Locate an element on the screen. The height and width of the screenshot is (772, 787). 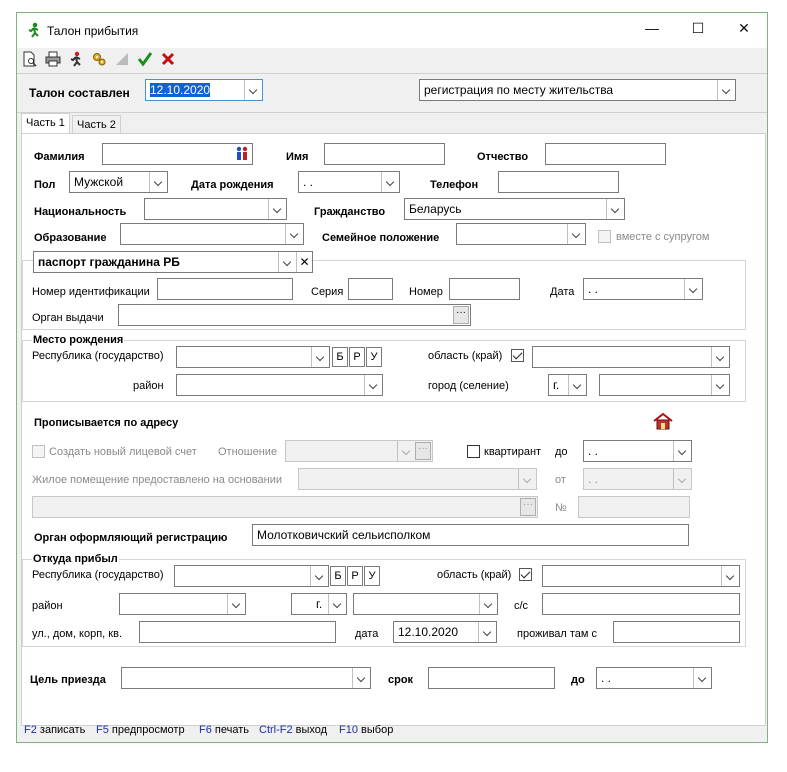
purpose-select is located at coordinates (246, 678).